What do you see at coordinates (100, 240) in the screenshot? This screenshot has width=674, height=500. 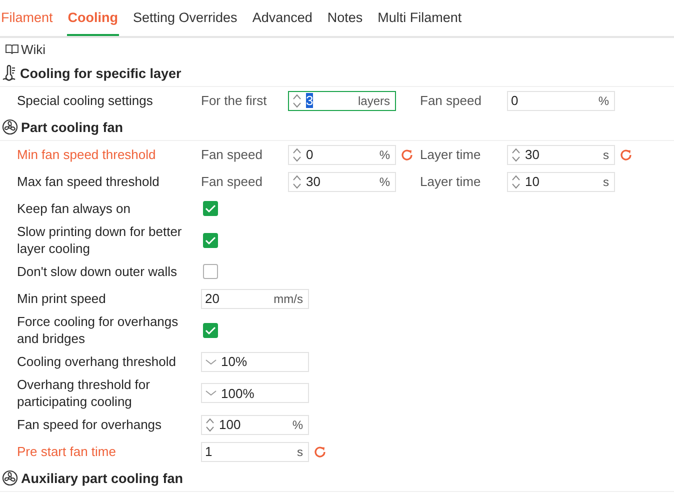 I see `setting-label: Slow printing down for better layer cooling` at bounding box center [100, 240].